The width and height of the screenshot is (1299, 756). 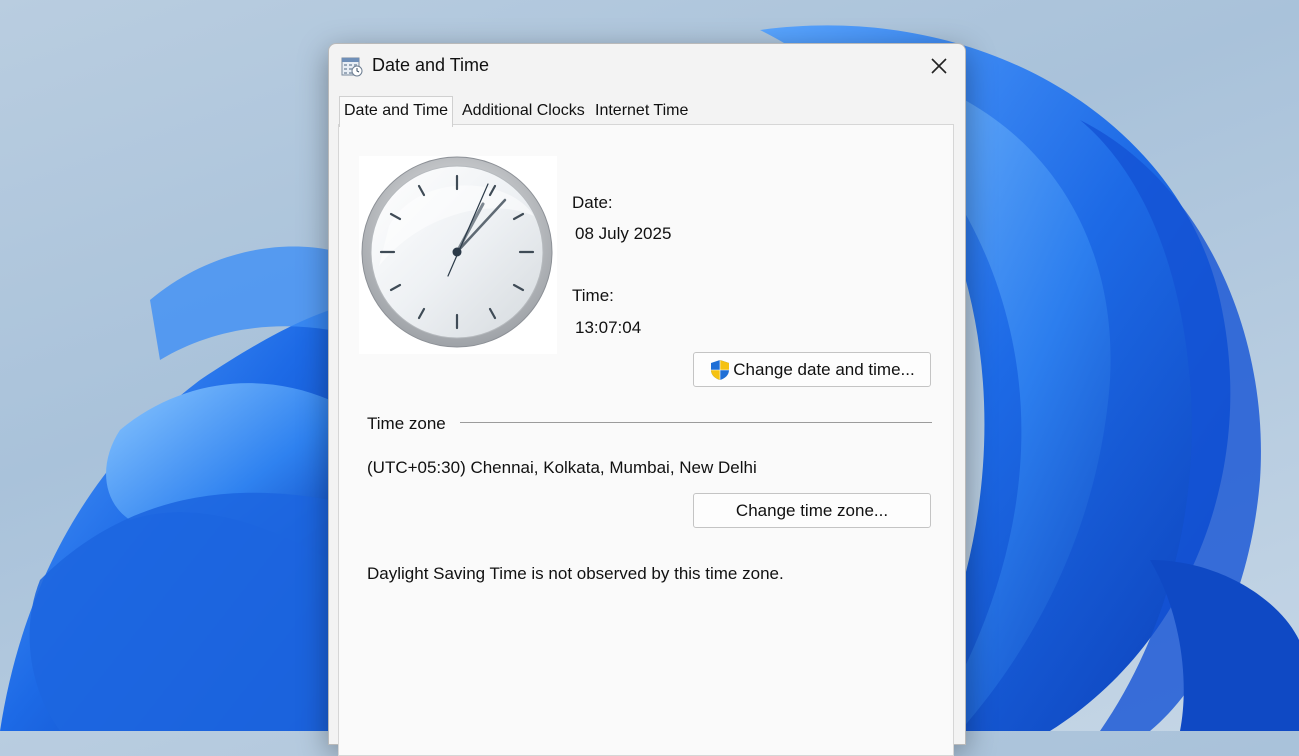 What do you see at coordinates (696, 422) in the screenshot?
I see `time-zone-divider` at bounding box center [696, 422].